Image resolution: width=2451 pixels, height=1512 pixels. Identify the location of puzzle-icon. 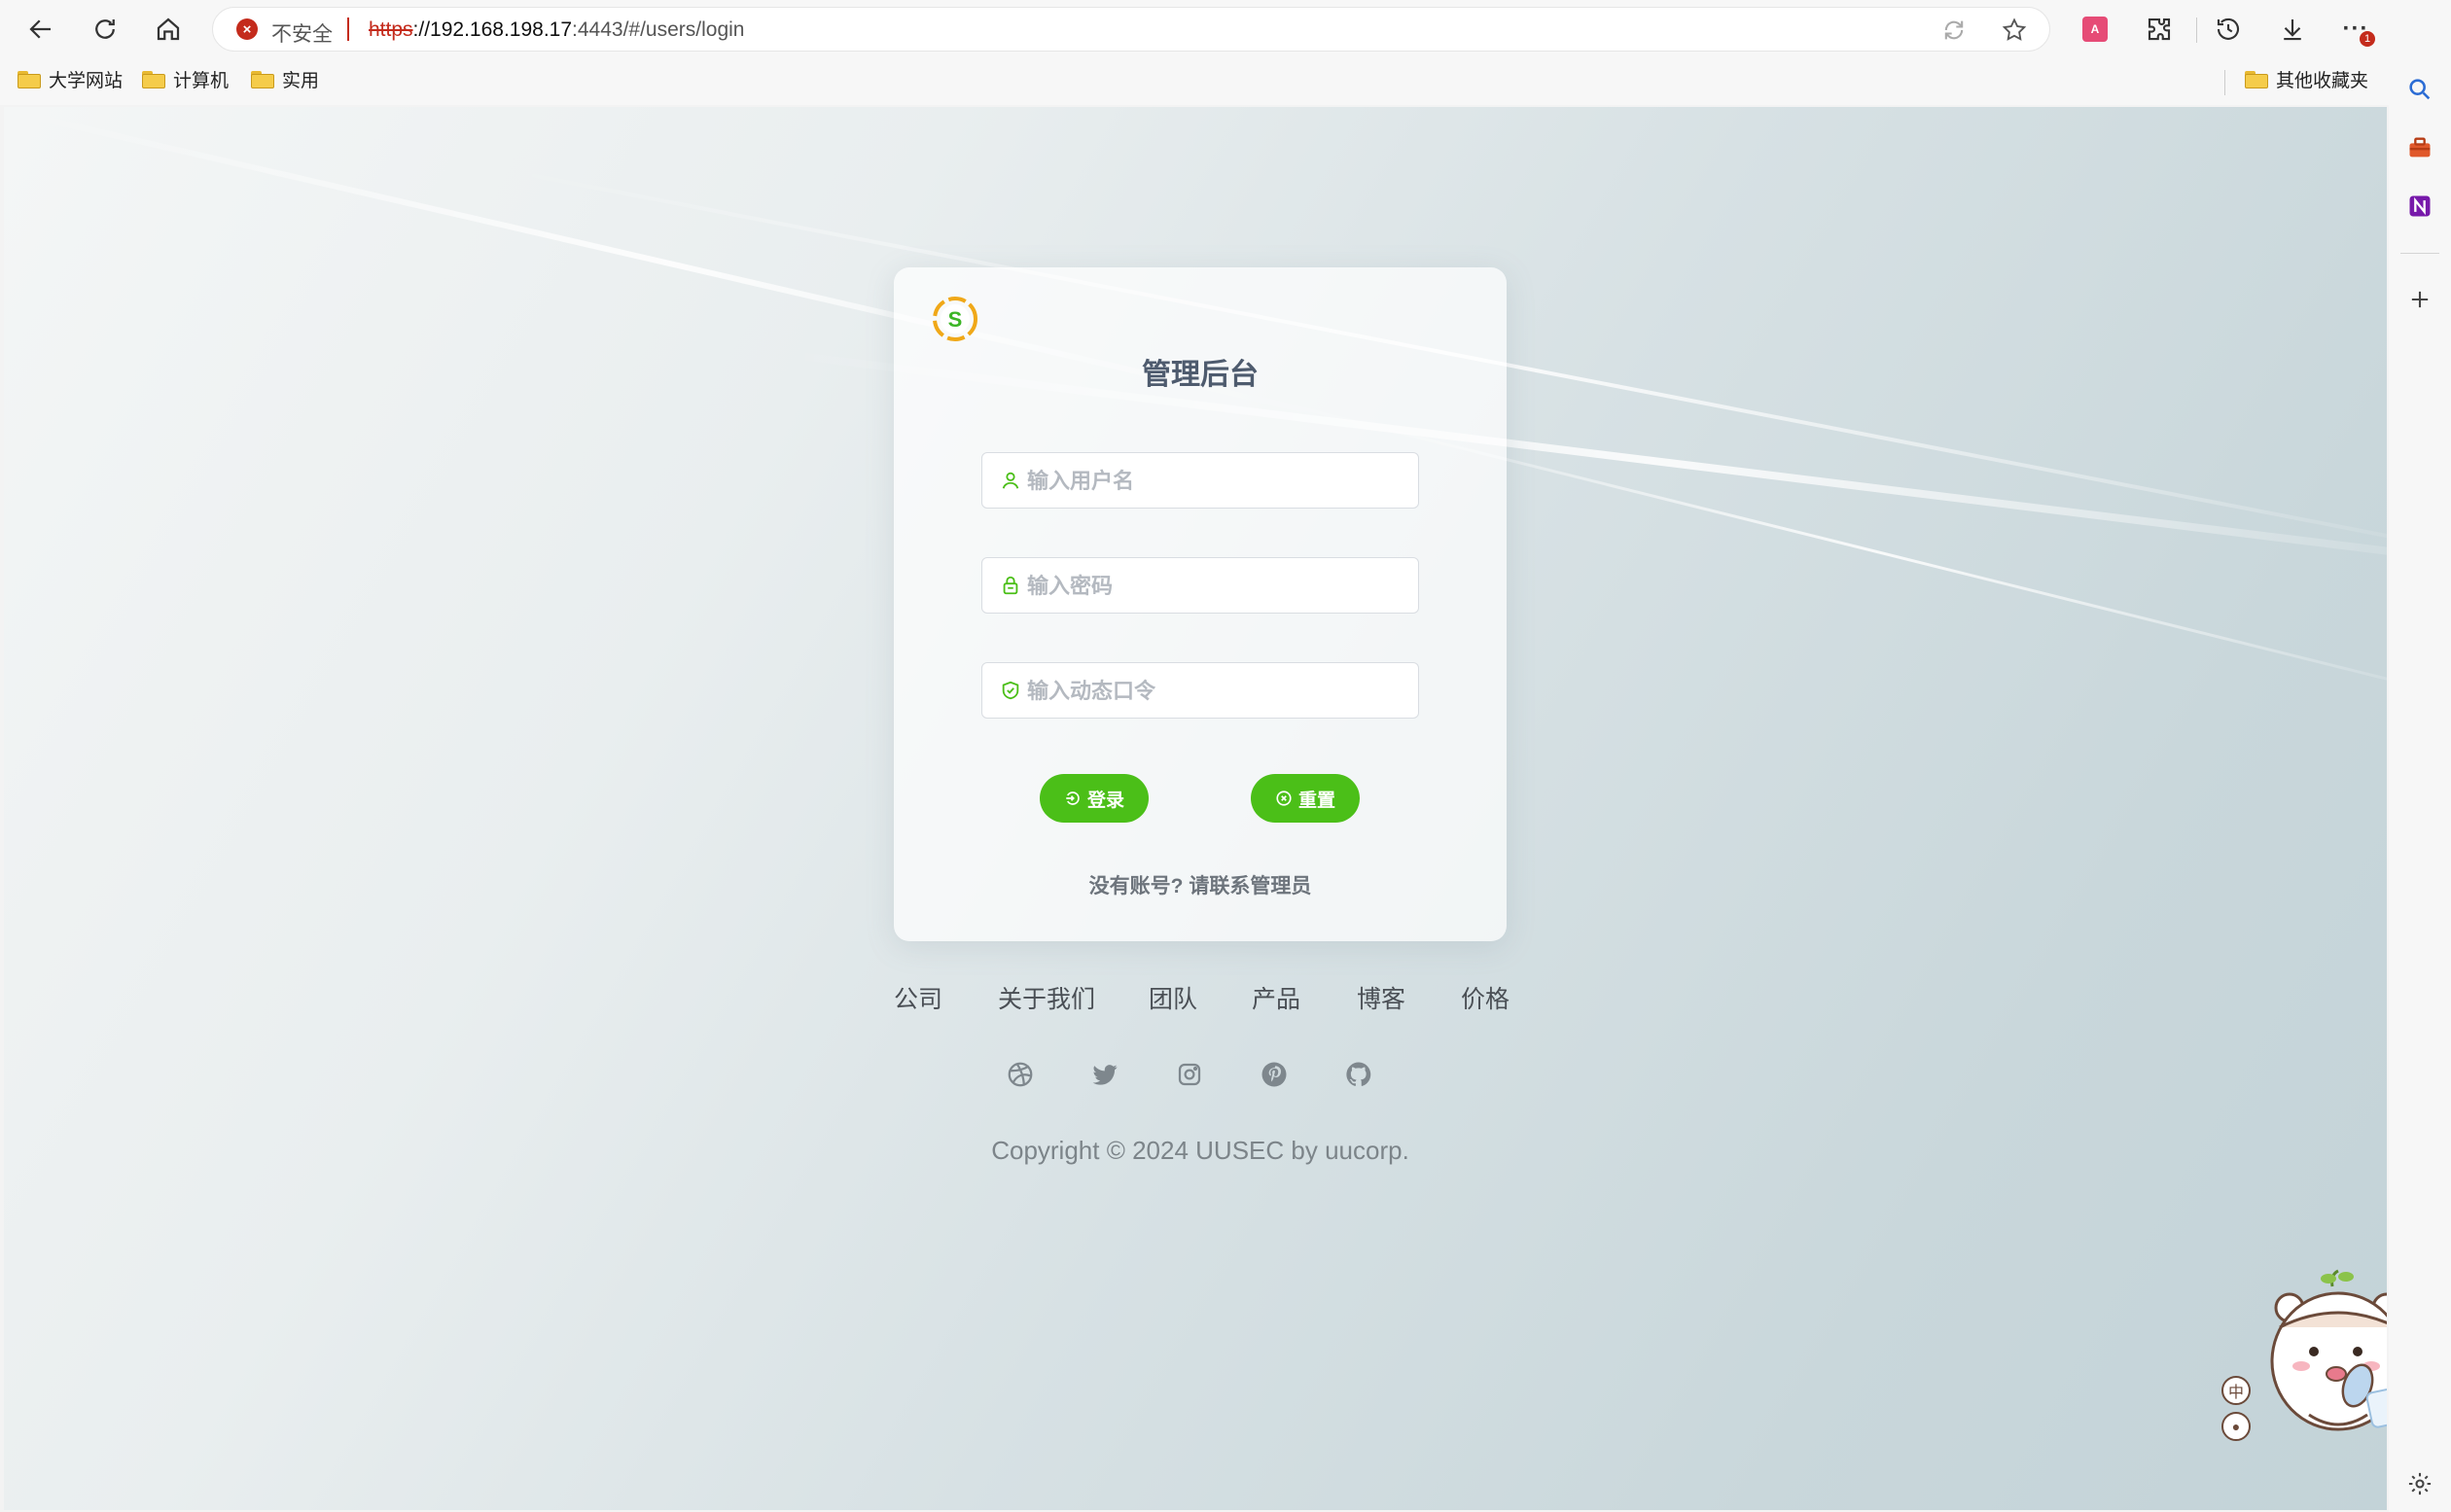
(2159, 29).